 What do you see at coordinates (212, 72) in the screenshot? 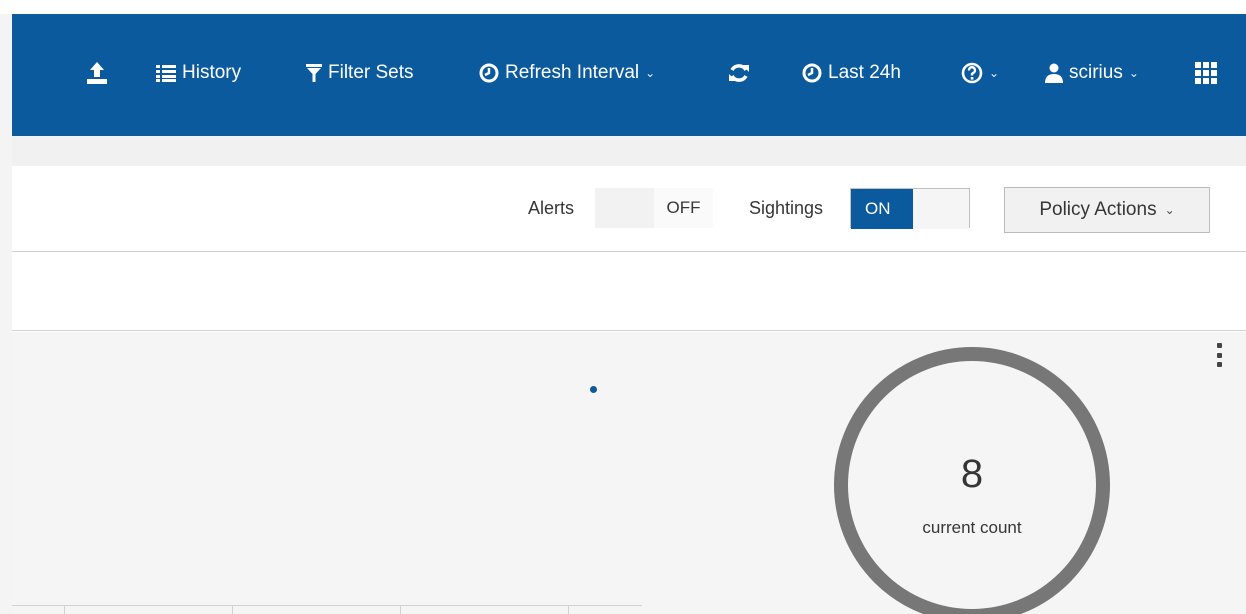
I see `history-label: History` at bounding box center [212, 72].